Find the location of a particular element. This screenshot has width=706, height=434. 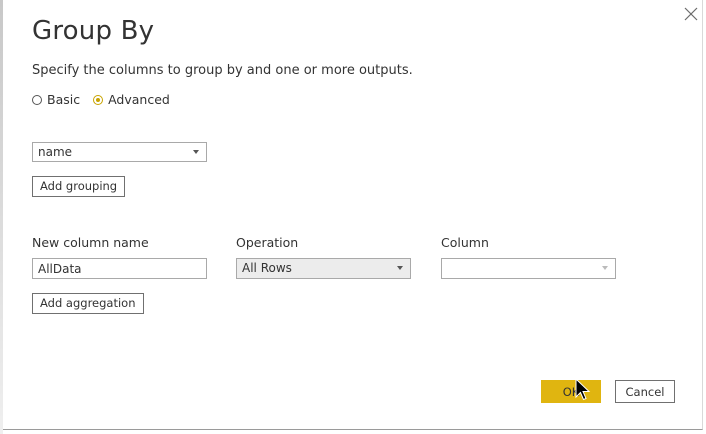

grouping-column-select: name is located at coordinates (119, 152).